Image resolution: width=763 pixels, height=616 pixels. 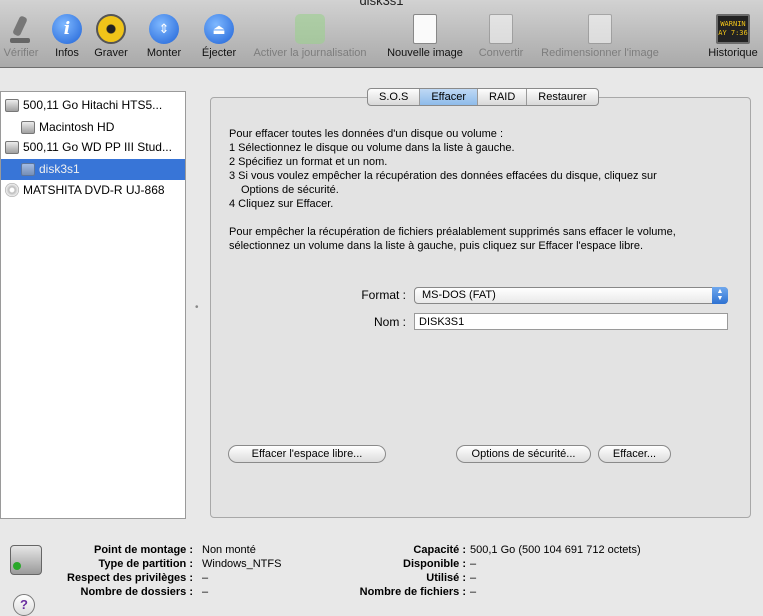 I want to click on mount-icon: ⇕, so click(x=164, y=29).